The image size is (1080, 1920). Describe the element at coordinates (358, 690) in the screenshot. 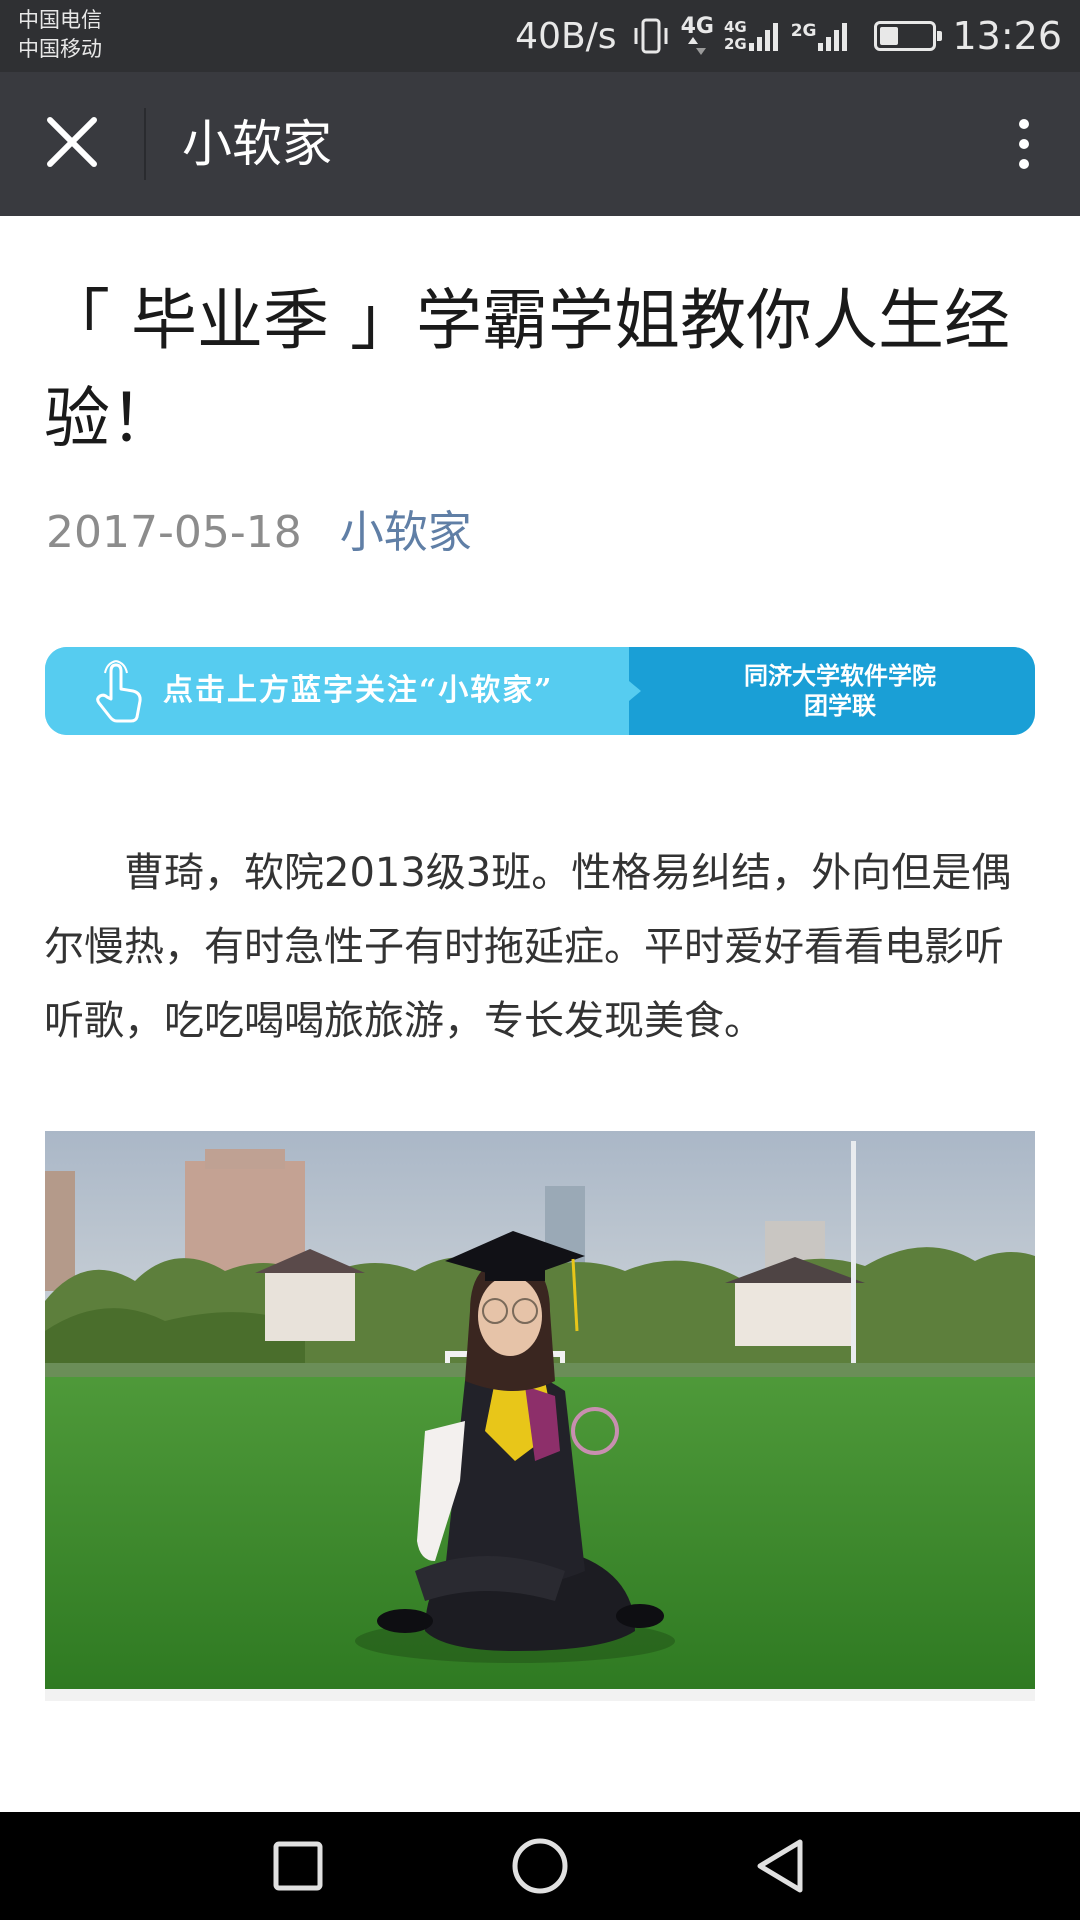

I see `banner-follow-prompt: 点击上方蓝字关注“小软家”` at that location.